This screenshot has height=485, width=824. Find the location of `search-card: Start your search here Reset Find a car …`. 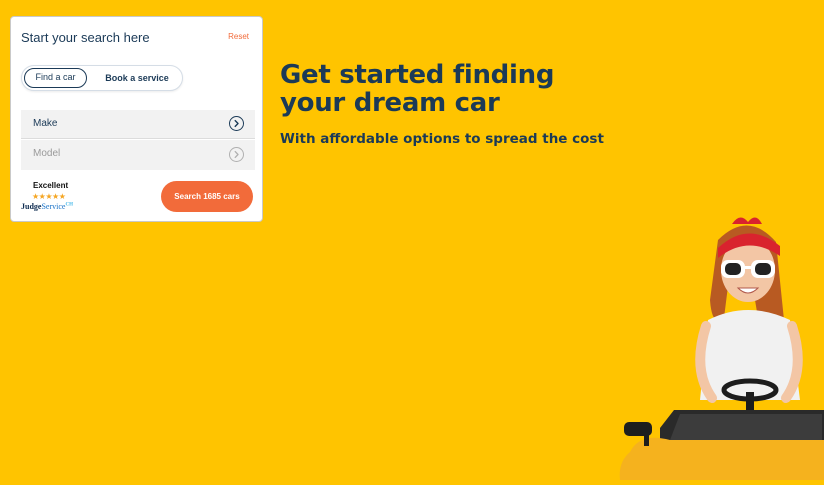

search-card: Start your search here Reset Find a car … is located at coordinates (136, 119).